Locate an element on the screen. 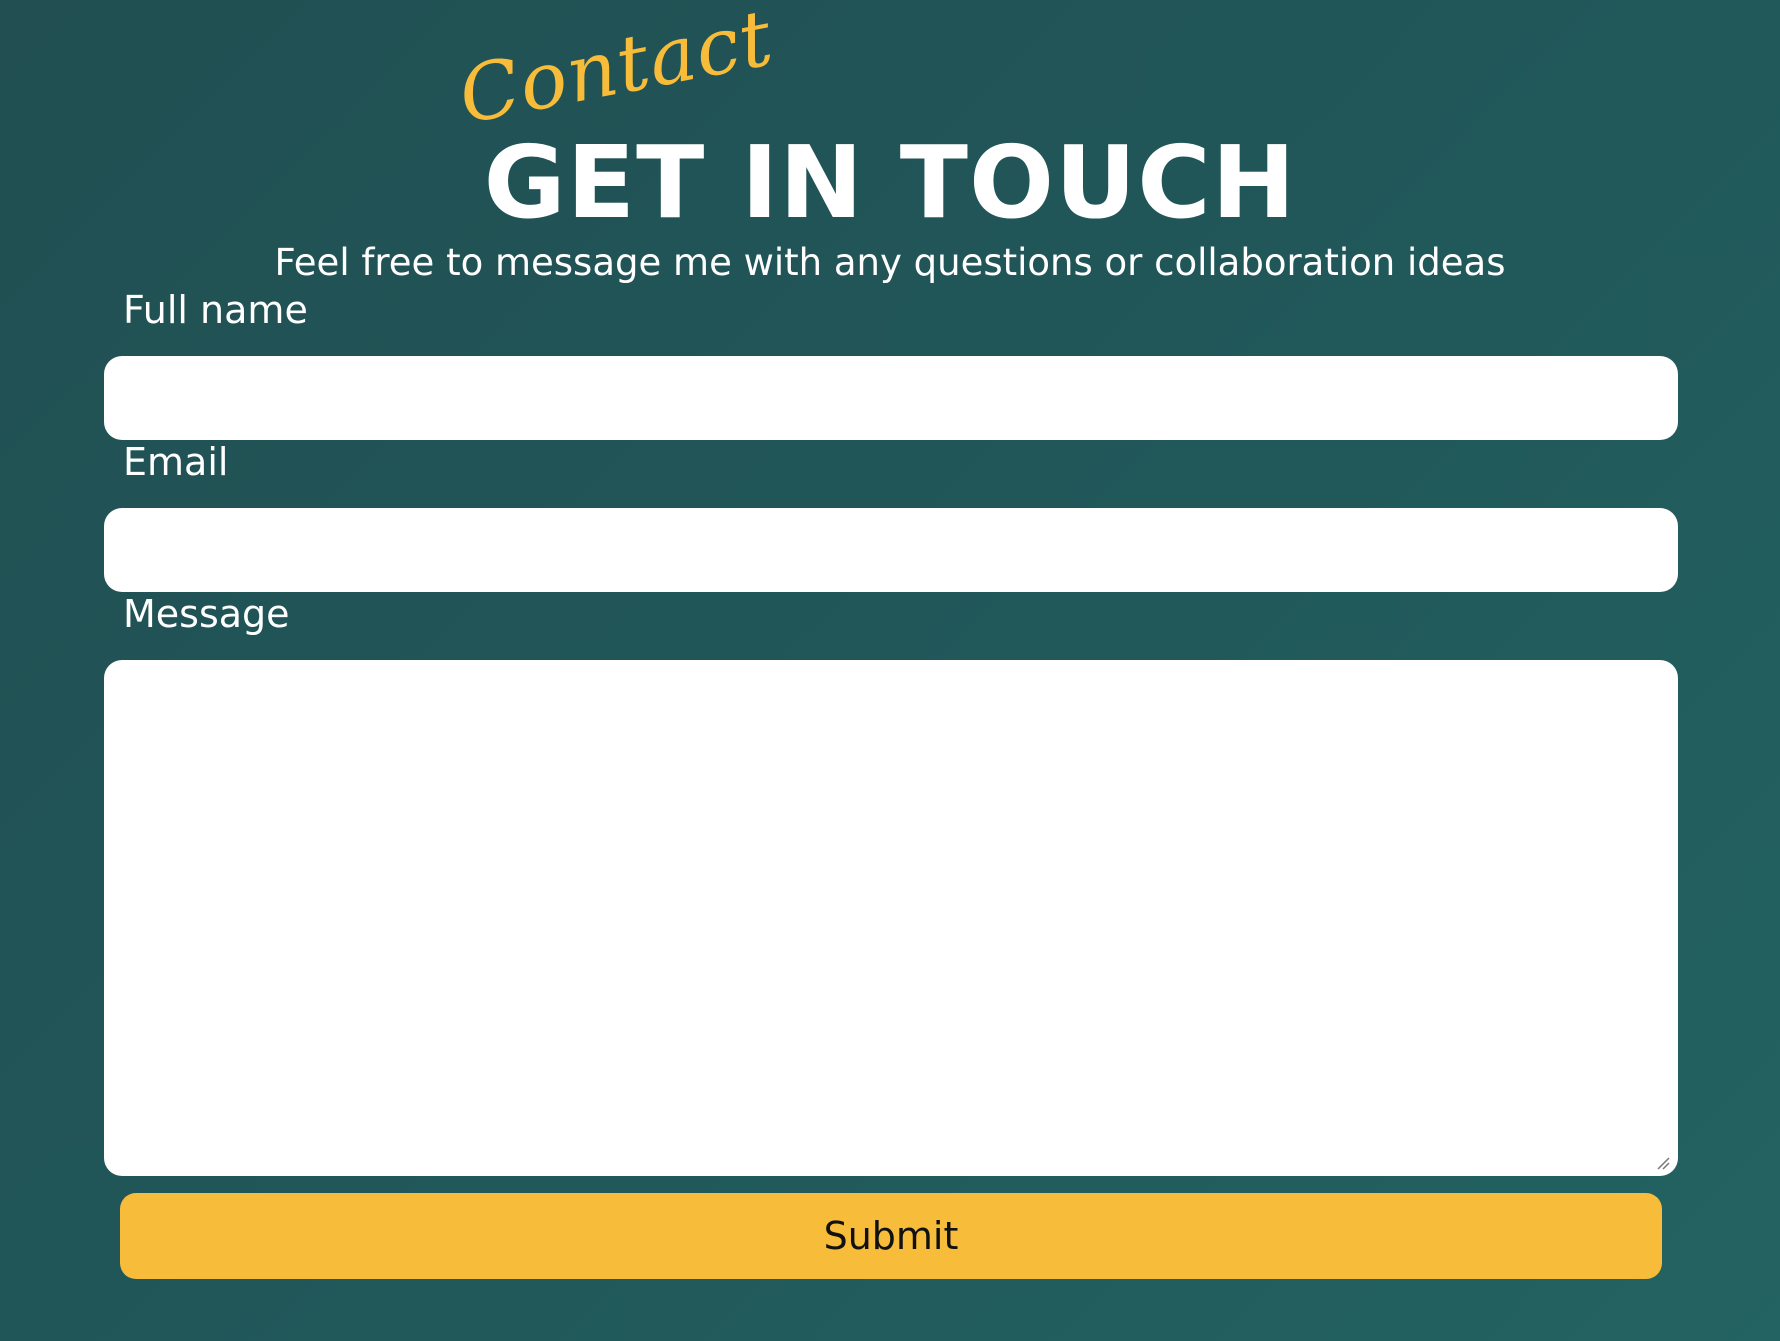  message-label: Message is located at coordinates (206, 614).